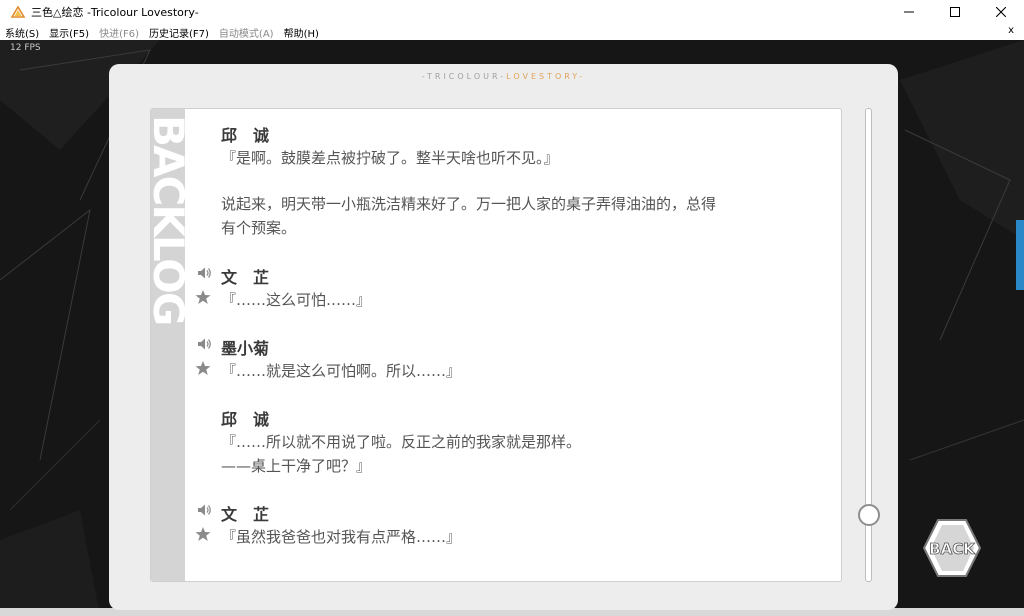  I want to click on narration-line: 说起来，明天带一小瓶洗洁精来好了。万一把人家的桌子弄得油油的，总得, so click(469, 204).